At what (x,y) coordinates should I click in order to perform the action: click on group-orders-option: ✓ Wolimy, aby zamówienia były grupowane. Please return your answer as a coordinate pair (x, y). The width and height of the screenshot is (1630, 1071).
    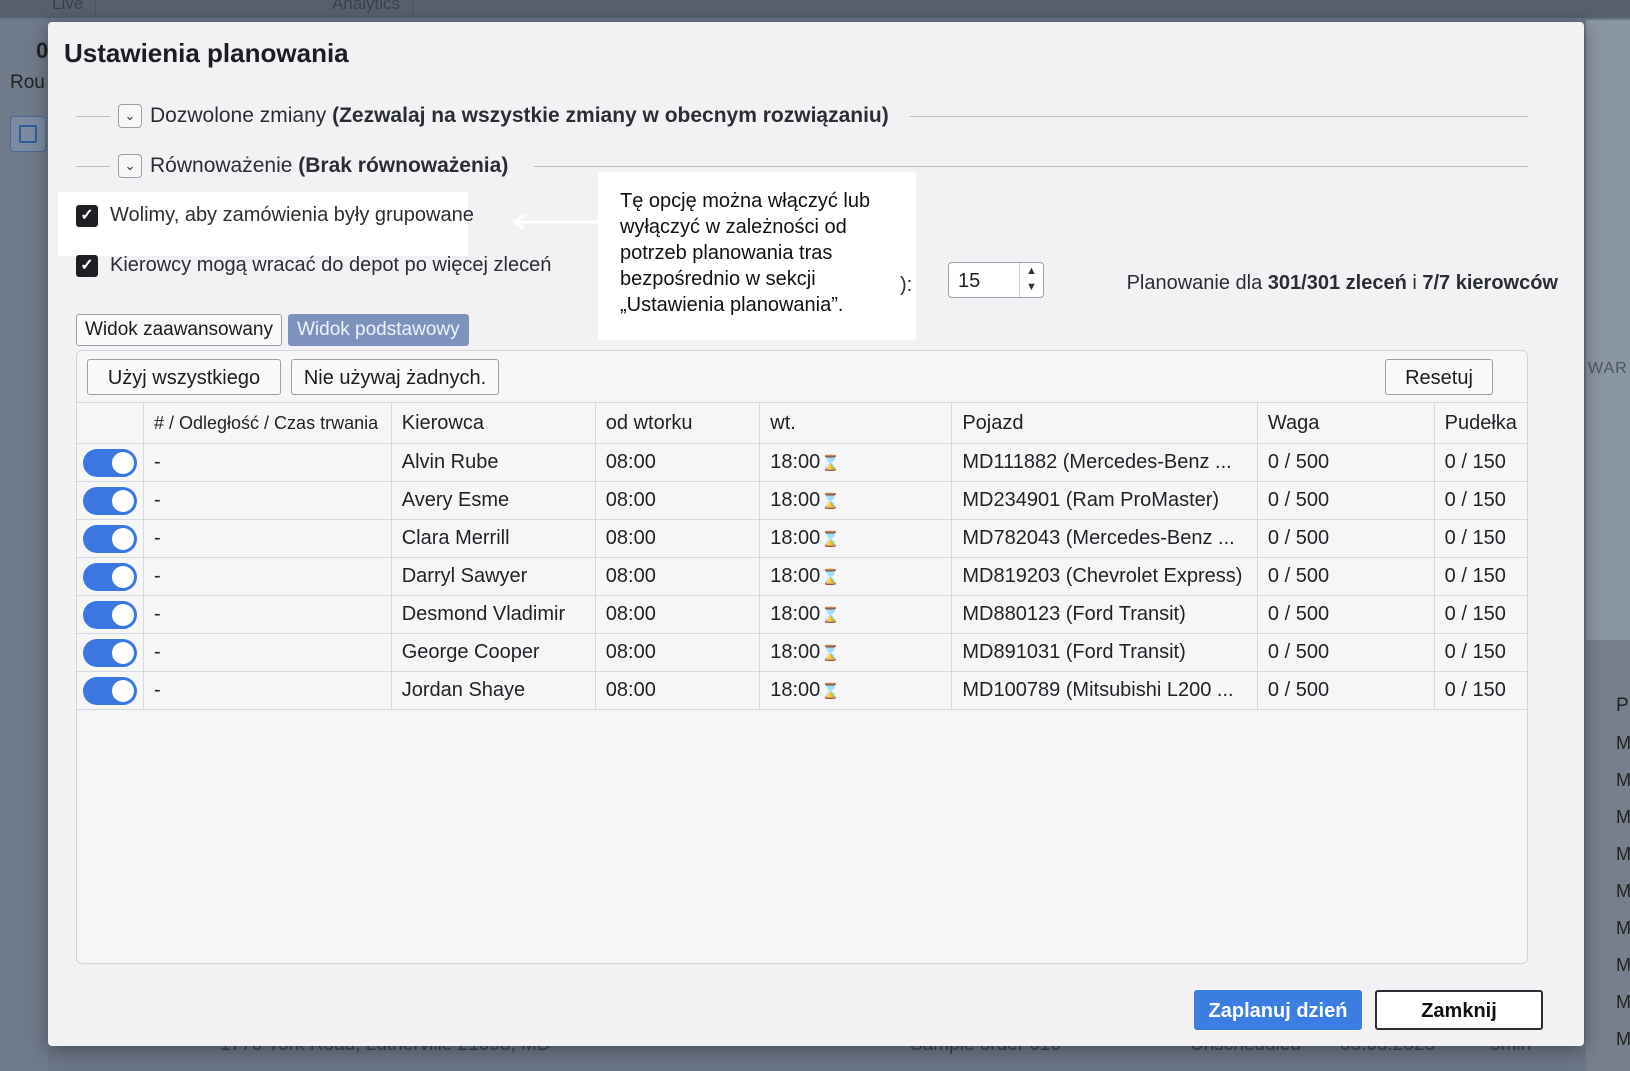
    Looking at the image, I should click on (275, 215).